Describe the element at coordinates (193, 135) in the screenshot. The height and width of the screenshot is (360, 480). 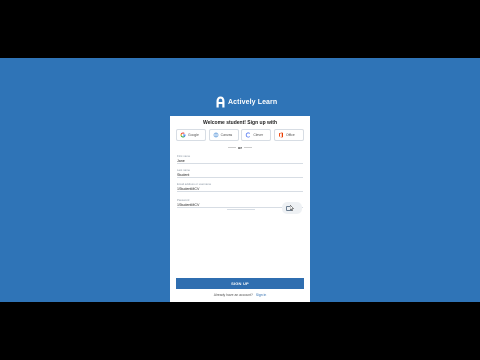
I see `provider-label: Google` at that location.